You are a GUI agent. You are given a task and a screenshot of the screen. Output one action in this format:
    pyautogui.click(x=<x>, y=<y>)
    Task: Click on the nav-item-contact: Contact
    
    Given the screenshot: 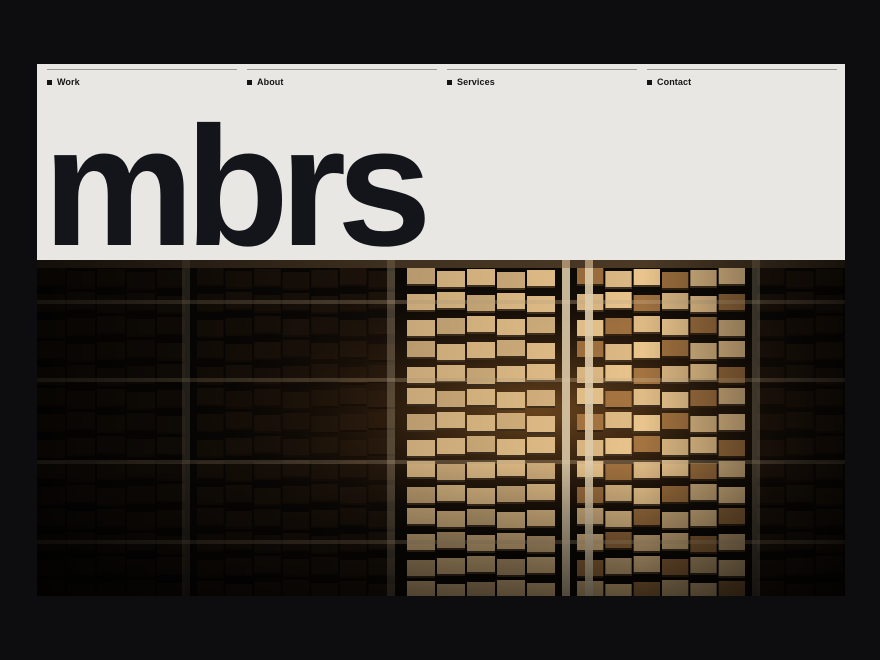 What is the action you would take?
    pyautogui.click(x=742, y=79)
    